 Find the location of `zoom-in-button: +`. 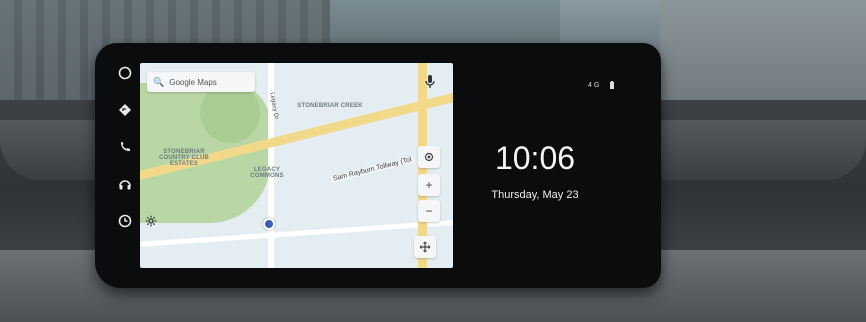

zoom-in-button: + is located at coordinates (429, 185).